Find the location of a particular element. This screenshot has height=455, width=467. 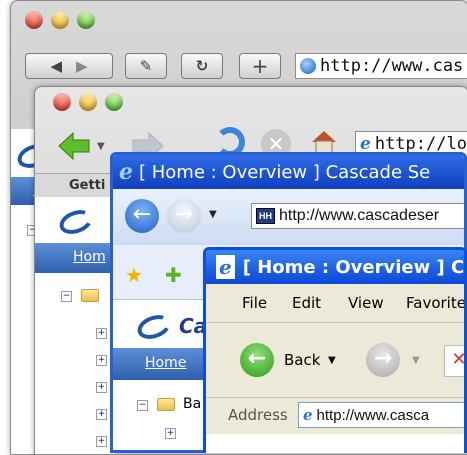

ie-page-icon: e is located at coordinates (225, 267).